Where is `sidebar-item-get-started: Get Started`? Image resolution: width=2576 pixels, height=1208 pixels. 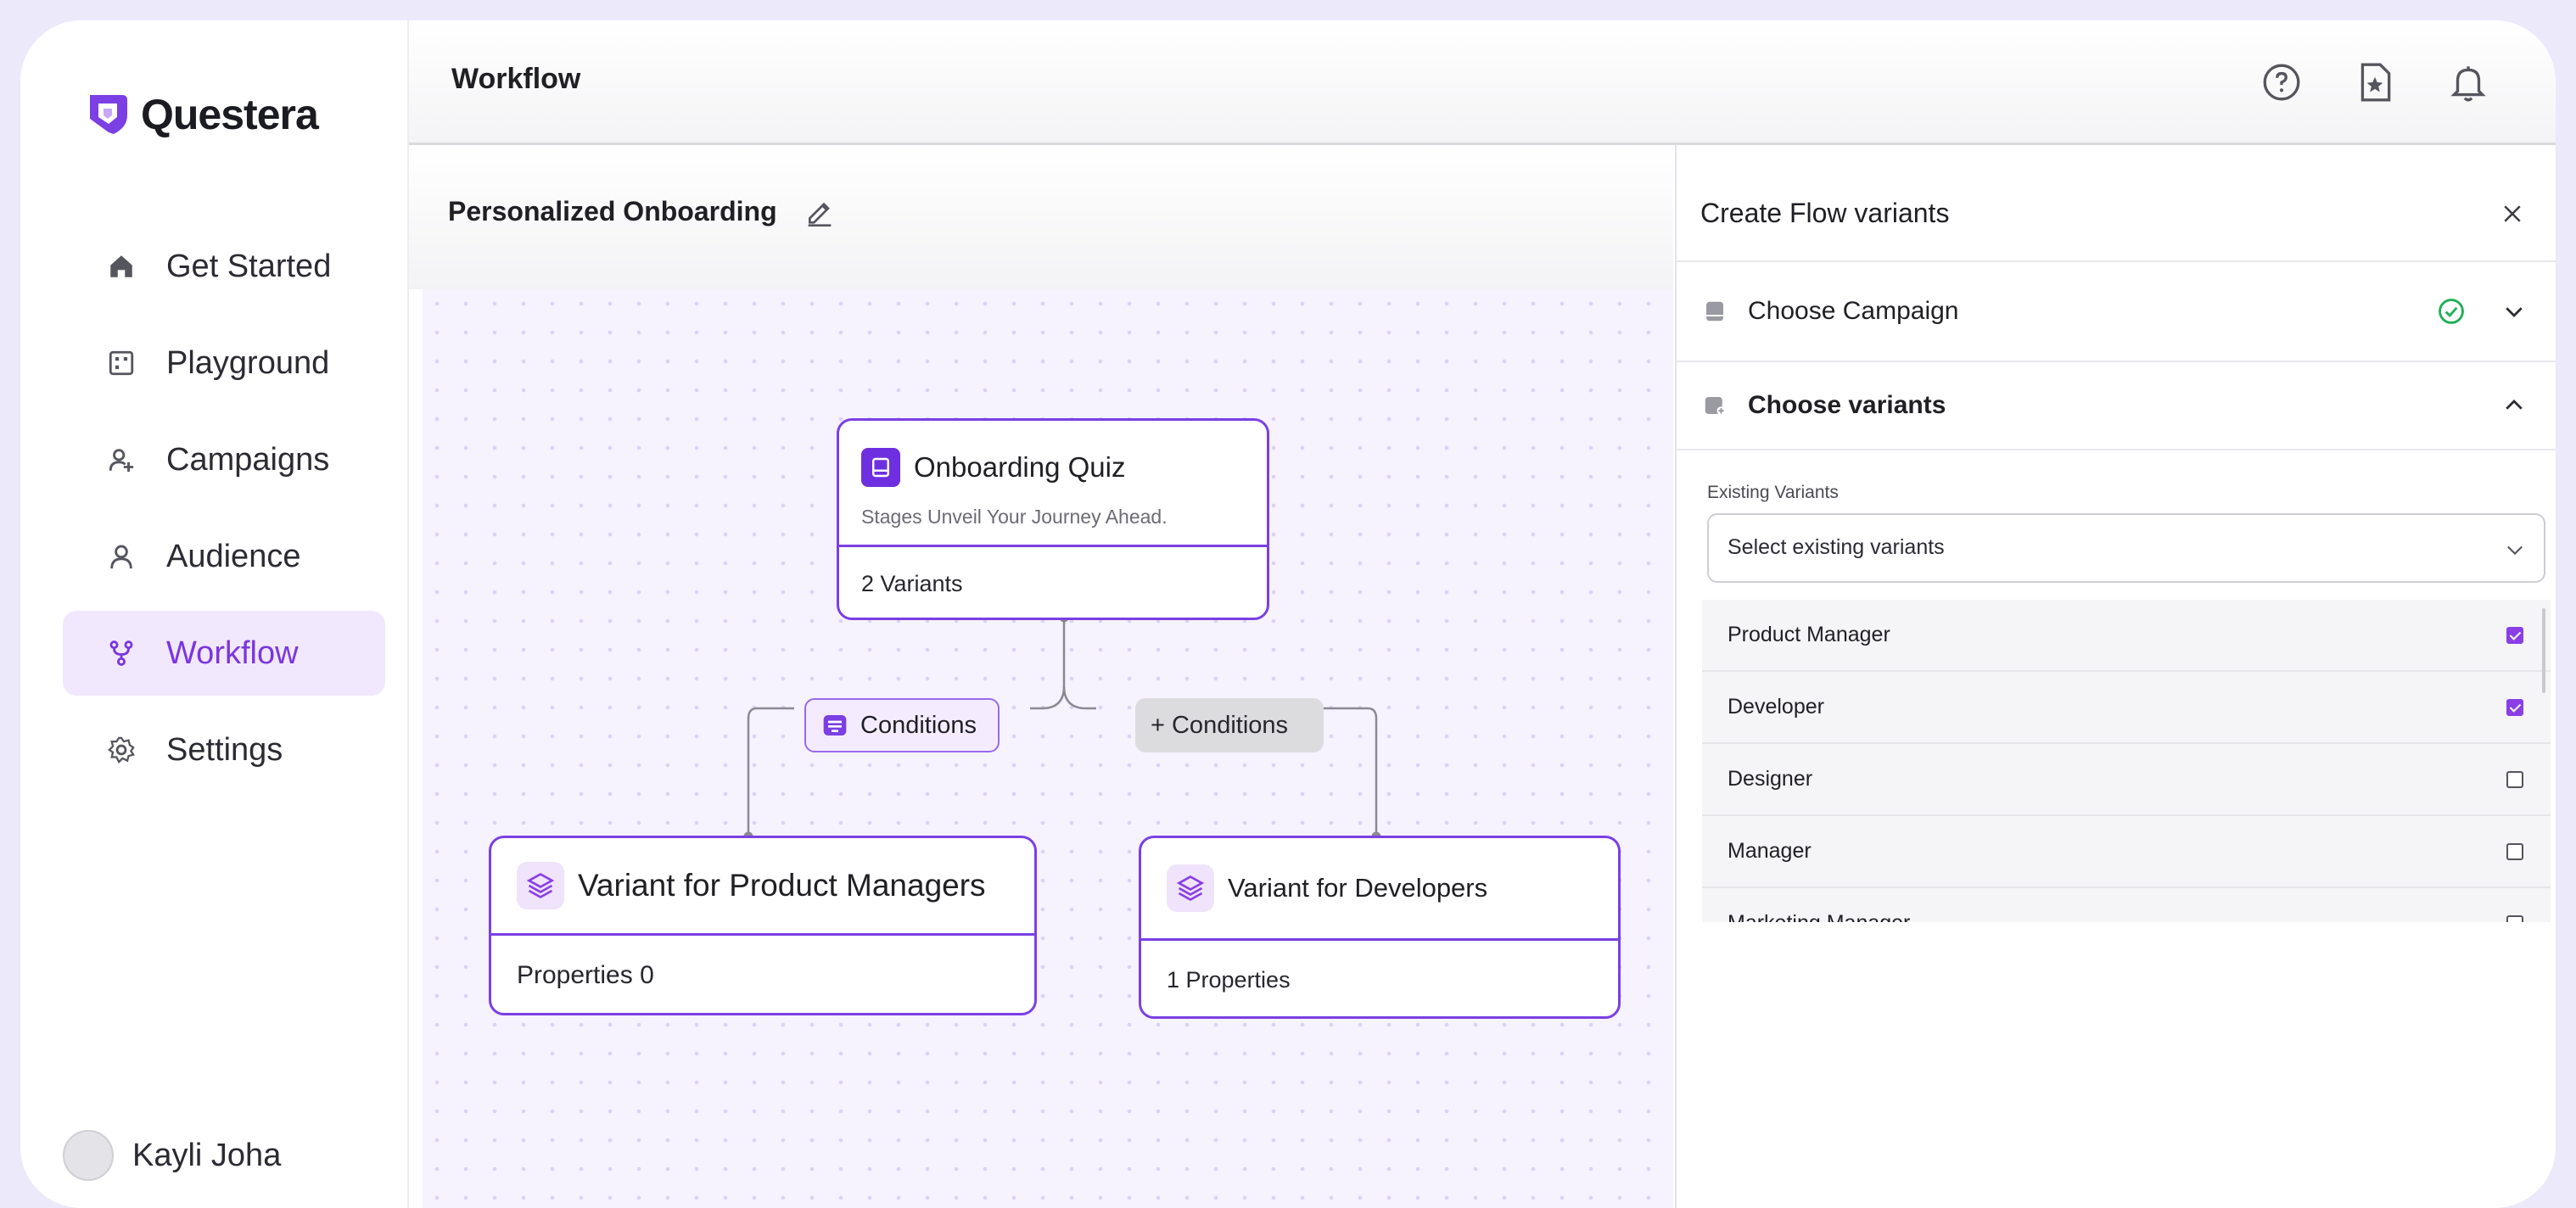 sidebar-item-get-started: Get Started is located at coordinates (224, 266).